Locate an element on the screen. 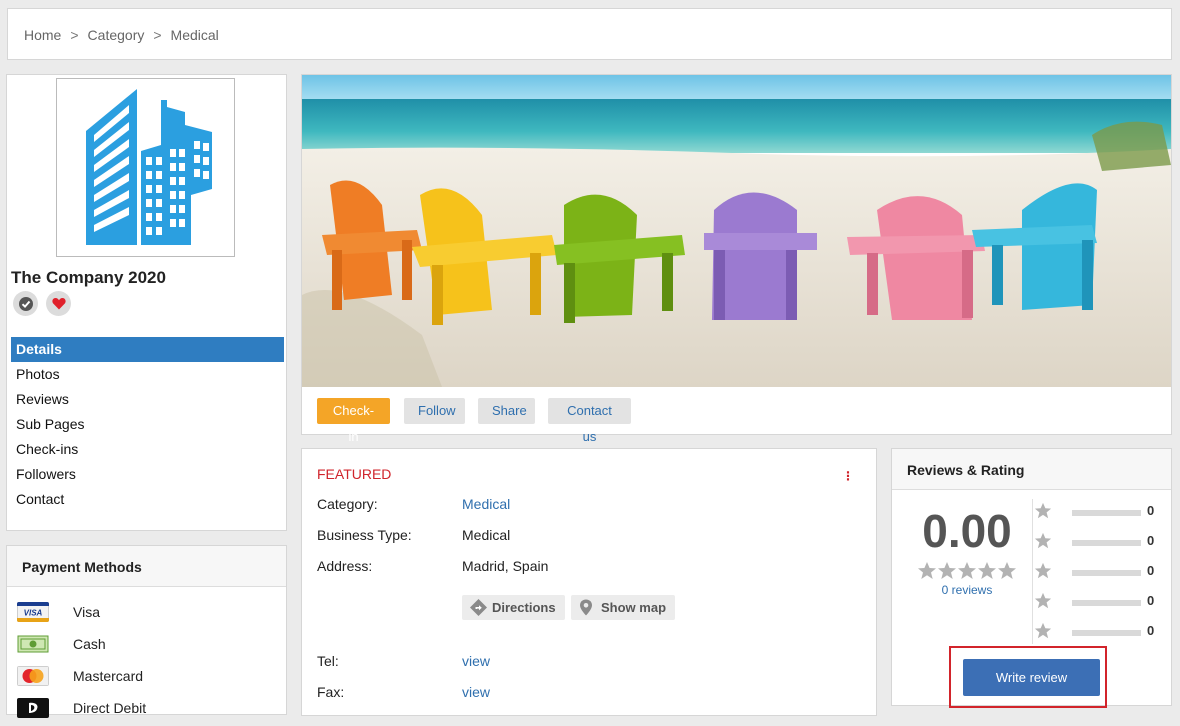  nav-check-ins: Check-ins is located at coordinates (147, 449).